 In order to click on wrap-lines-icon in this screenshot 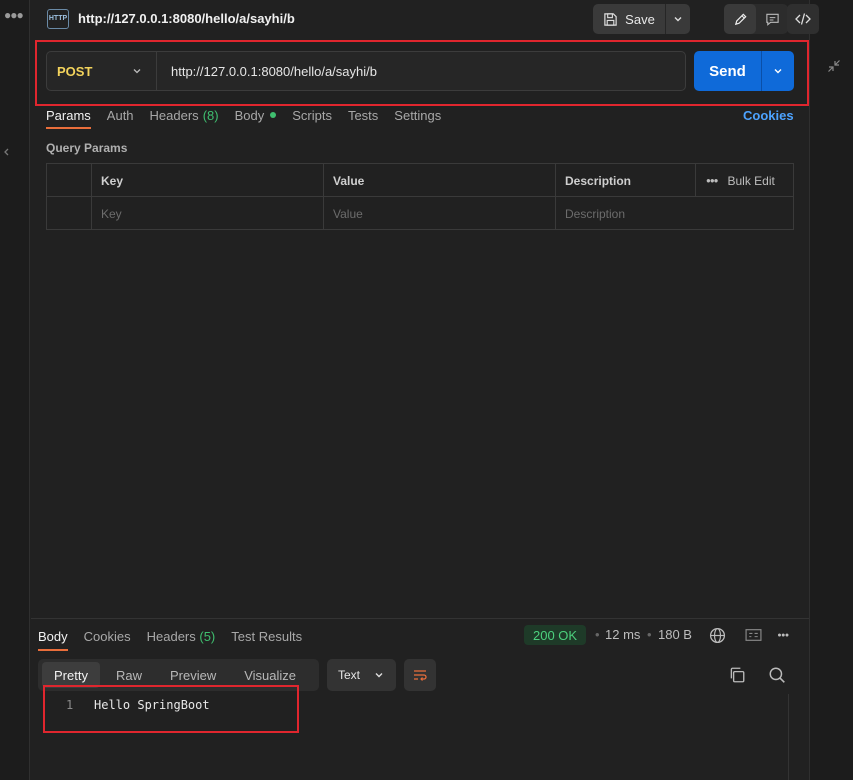, I will do `click(420, 675)`.